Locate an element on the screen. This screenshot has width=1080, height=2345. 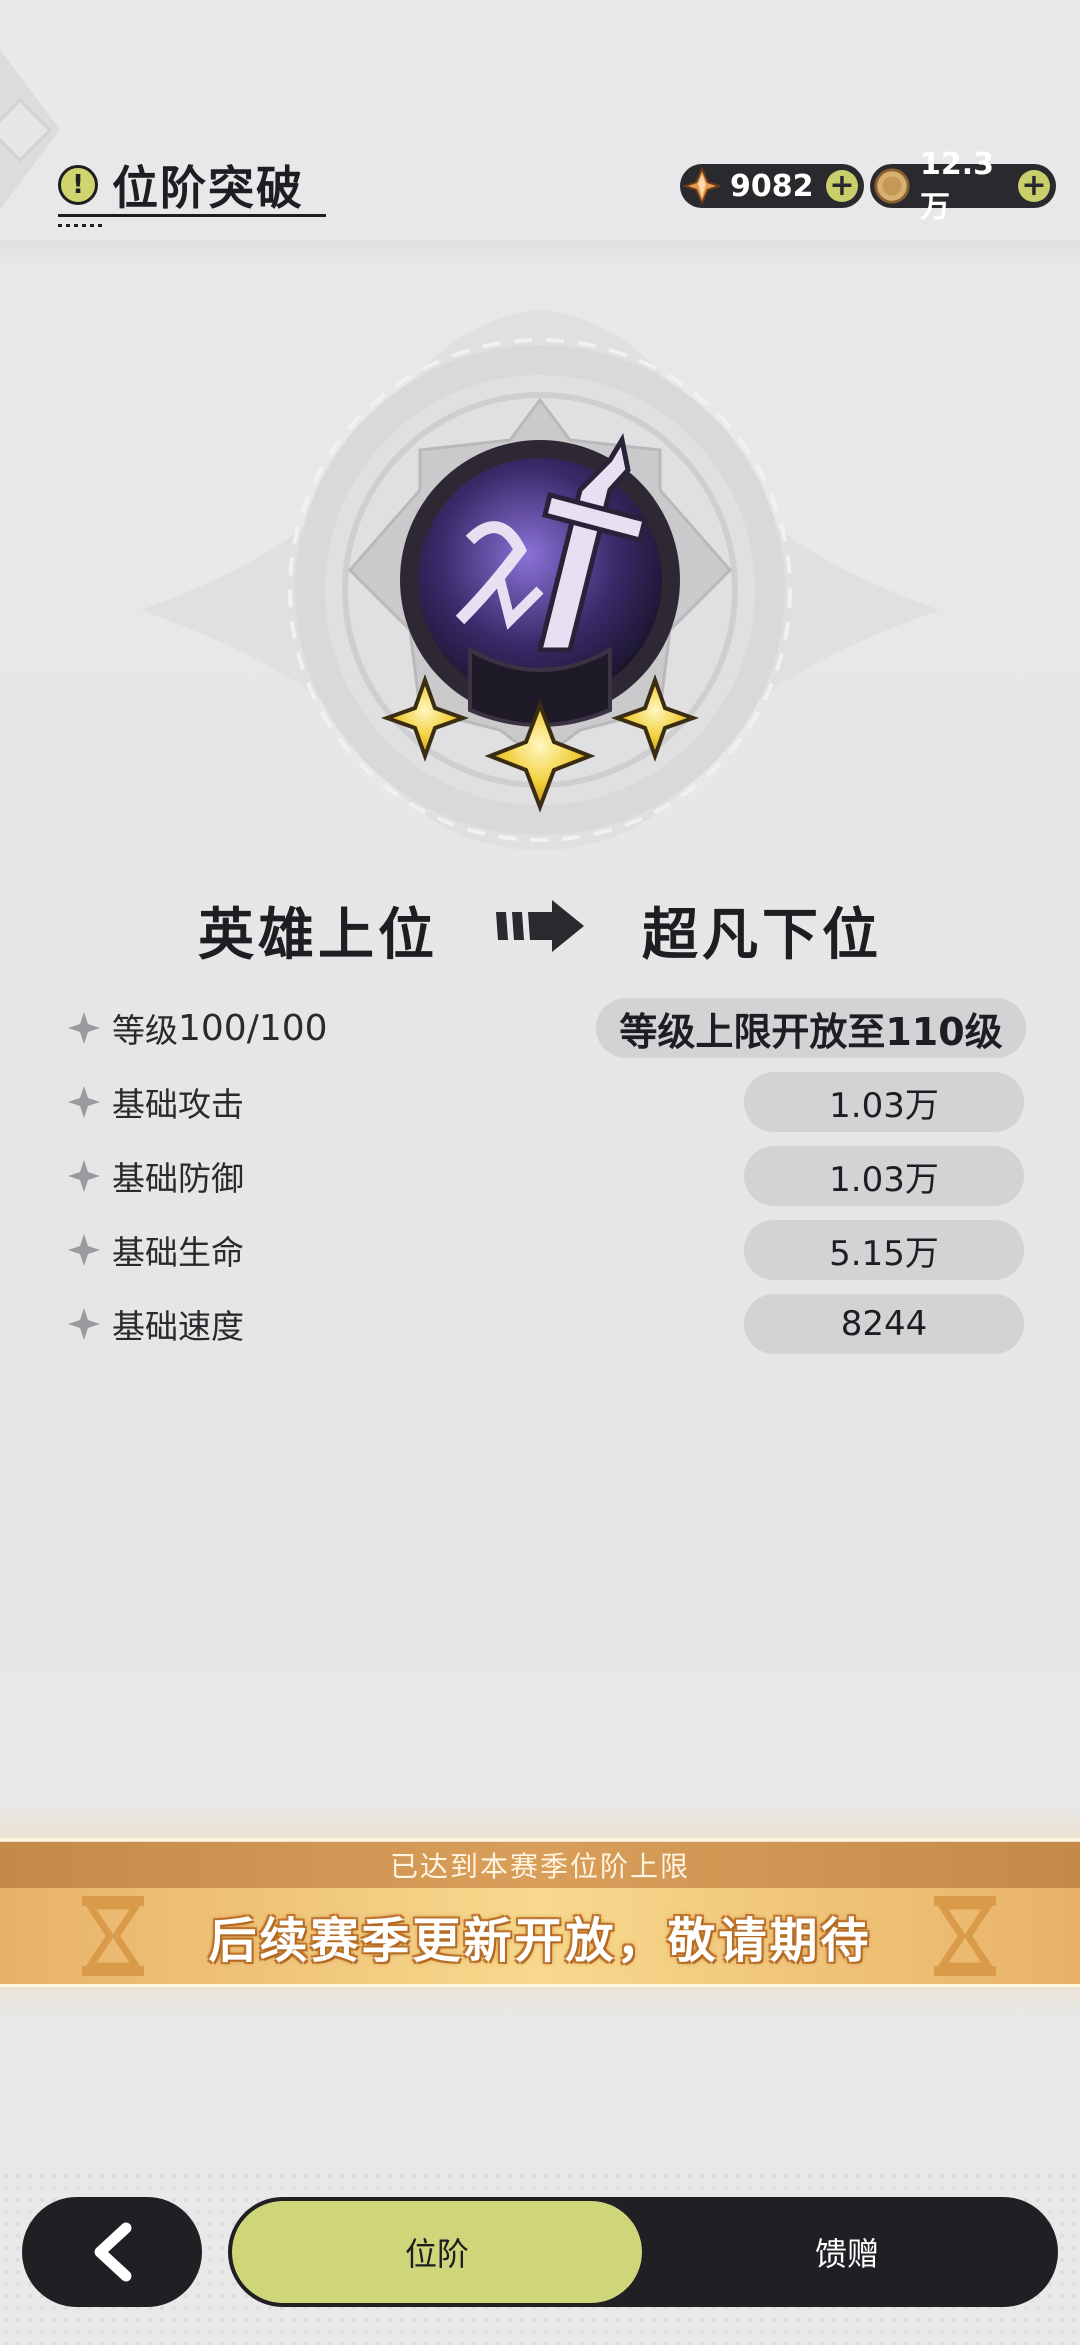
stat-value: 8244 is located at coordinates (884, 1324).